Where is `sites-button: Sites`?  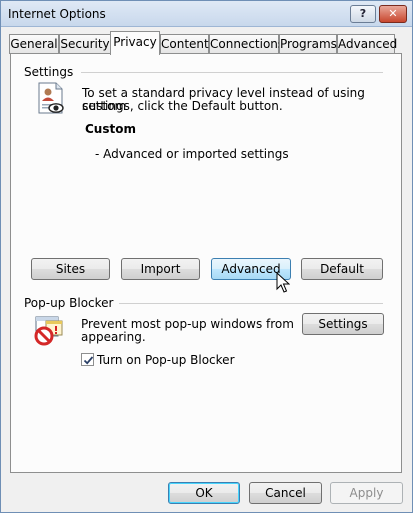 sites-button: Sites is located at coordinates (70, 269).